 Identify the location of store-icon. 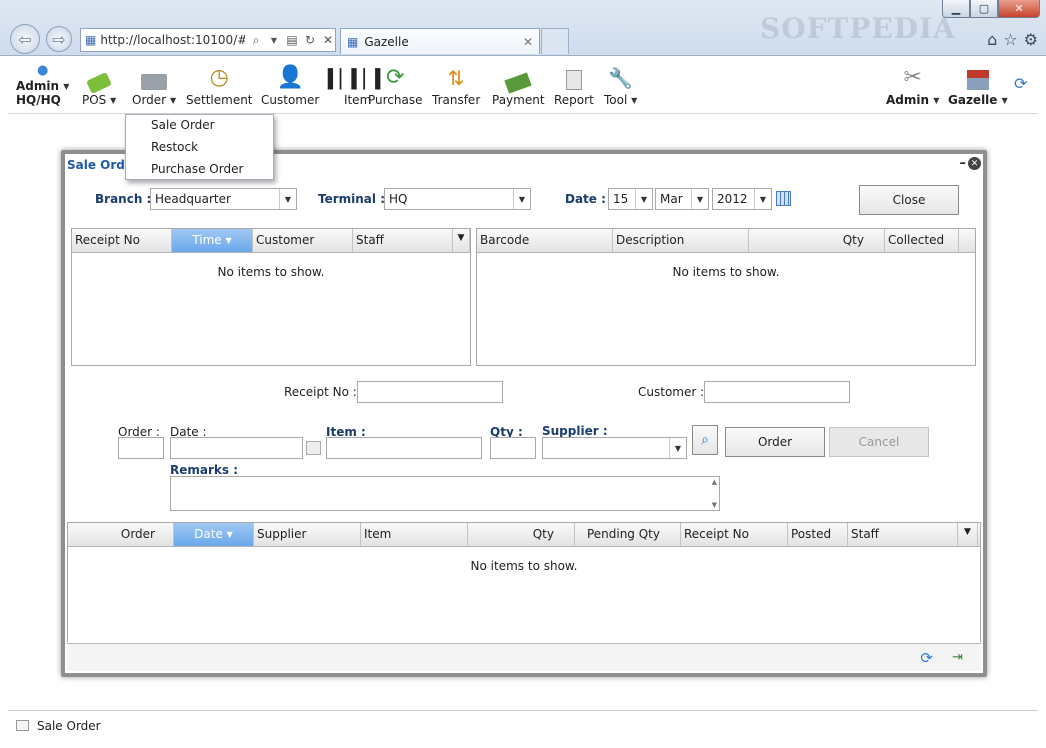
(977, 80).